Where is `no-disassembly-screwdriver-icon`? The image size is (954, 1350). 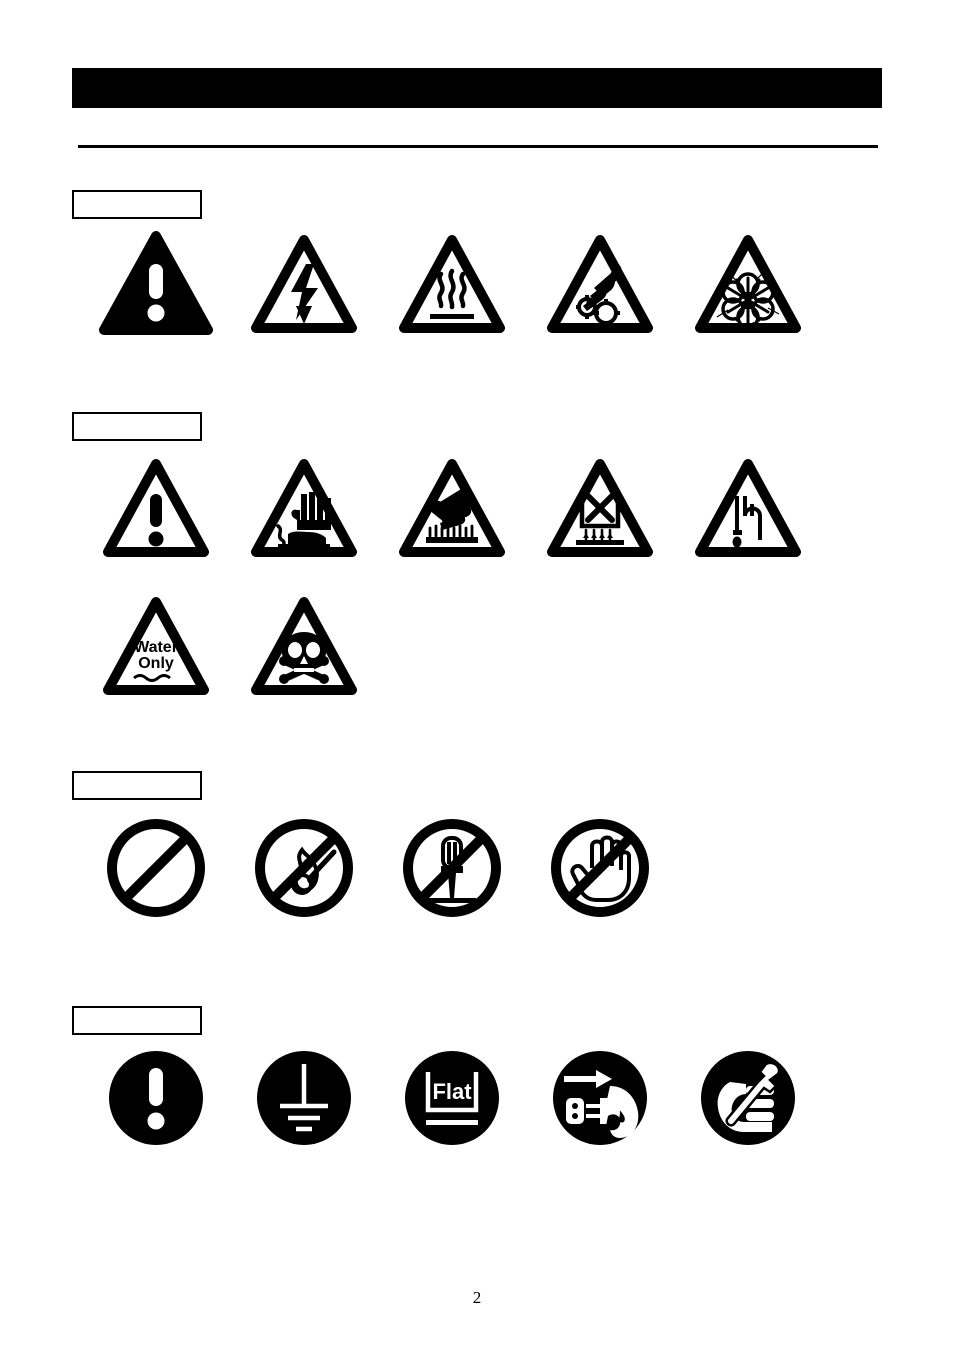 no-disassembly-screwdriver-icon is located at coordinates (452, 868).